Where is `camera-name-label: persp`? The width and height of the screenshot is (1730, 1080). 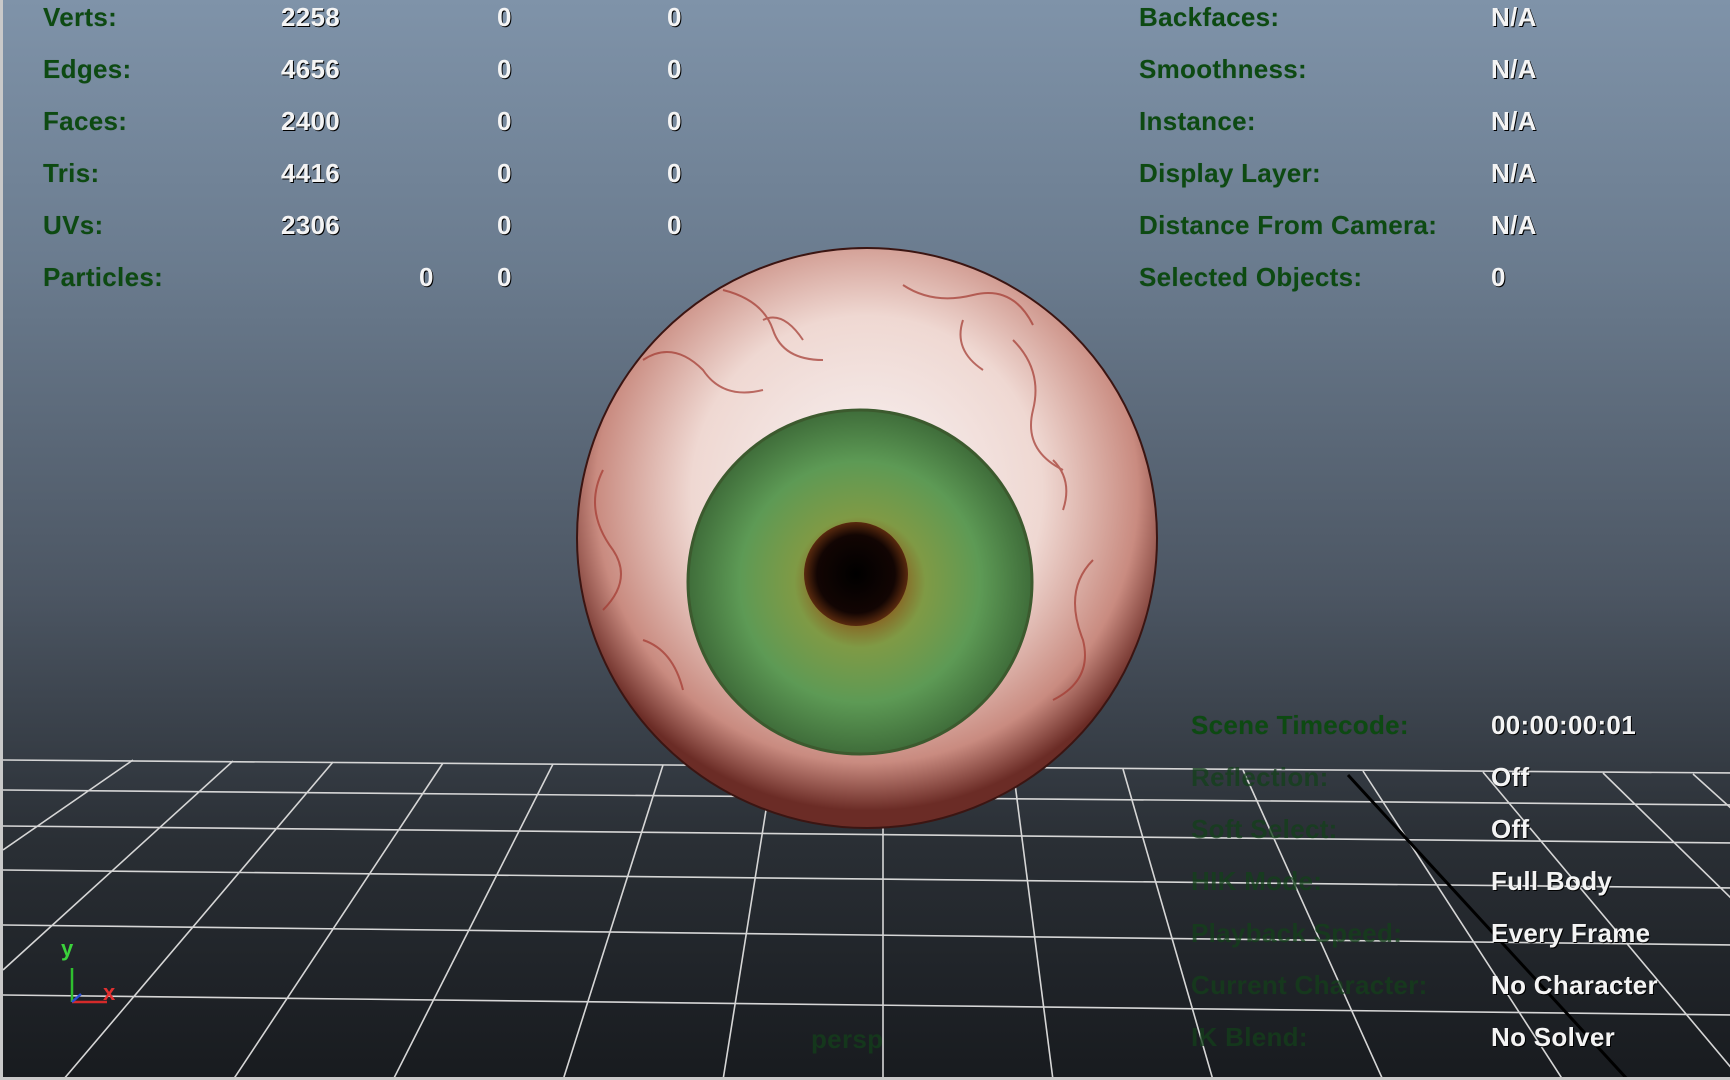
camera-name-label: persp is located at coordinates (847, 1039).